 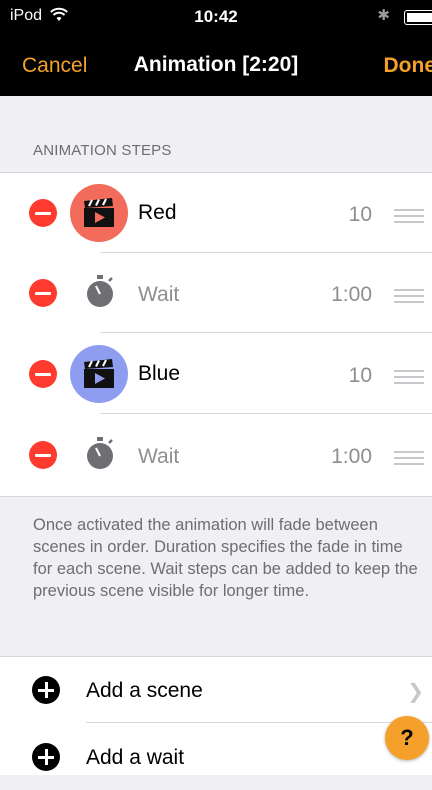 I want to click on bluetooth-icon: ✱, so click(x=383, y=15).